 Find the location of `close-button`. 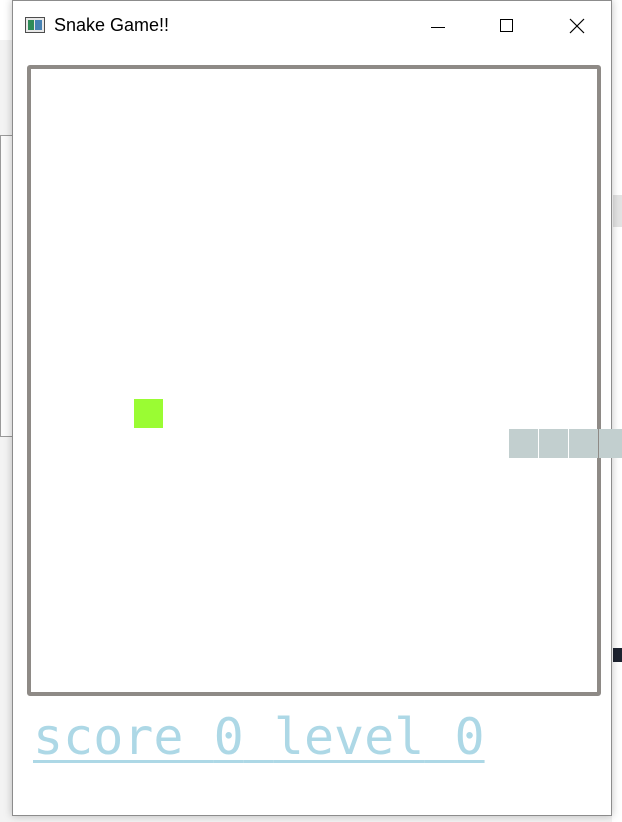

close-button is located at coordinates (577, 26).